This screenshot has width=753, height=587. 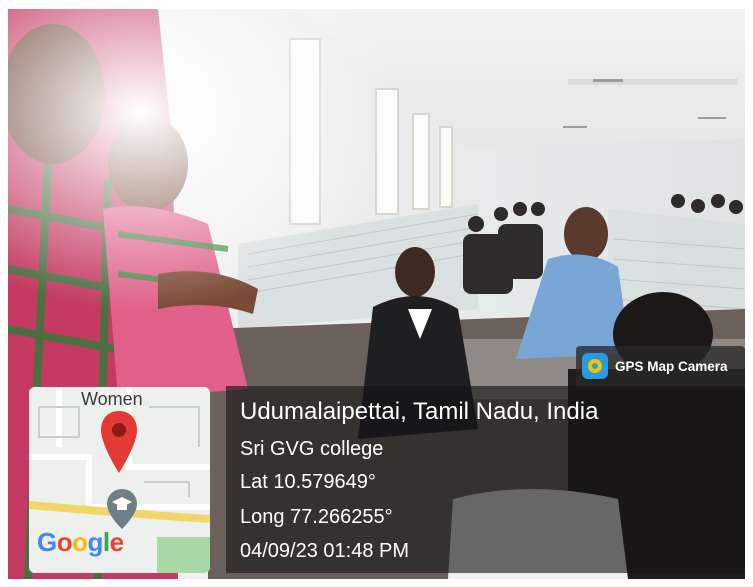 I want to click on map-thumbnail: Women Google, so click(x=119, y=480).